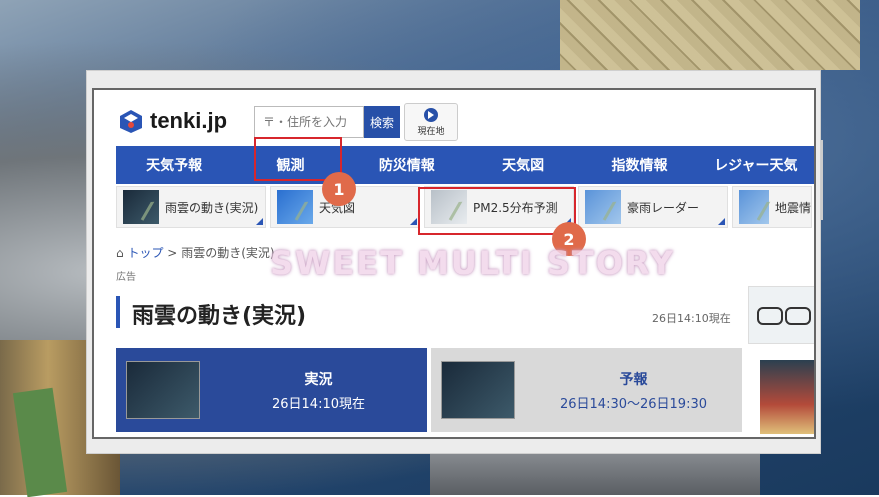 Image resolution: width=879 pixels, height=497 pixels. Describe the element at coordinates (849, 180) in the screenshot. I see `satellite-antenna` at that location.